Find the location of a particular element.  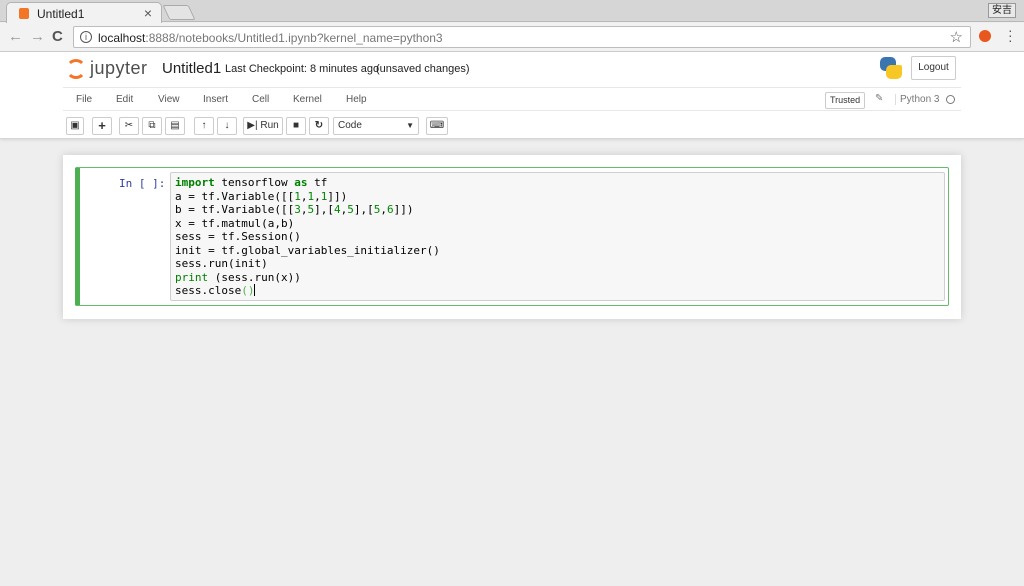

jupyter-logo: jupyter is located at coordinates (111, 69).